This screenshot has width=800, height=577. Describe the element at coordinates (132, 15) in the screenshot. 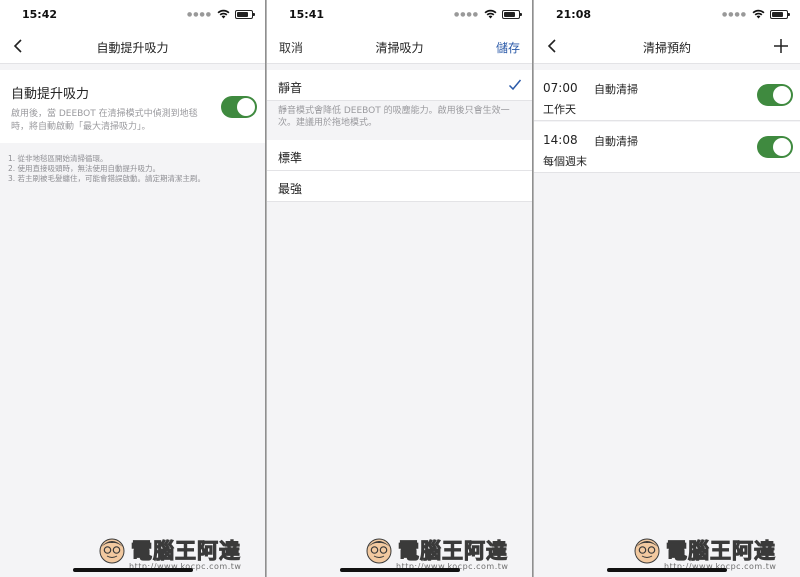

I see `status-bar: 15:42 ●●●●` at that location.